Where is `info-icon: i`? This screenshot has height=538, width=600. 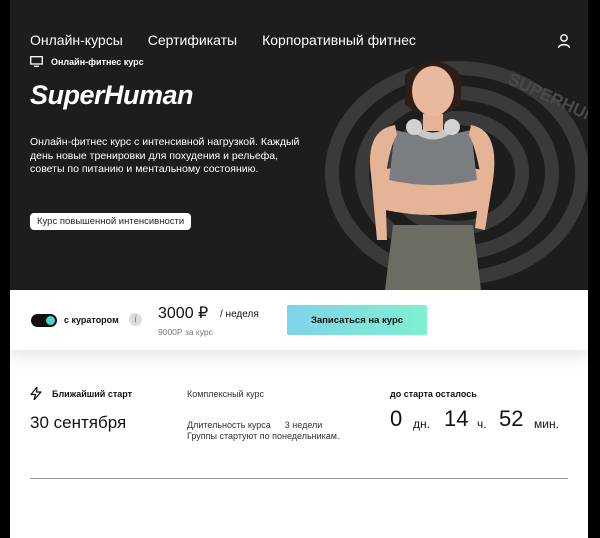
info-icon: i is located at coordinates (135, 319).